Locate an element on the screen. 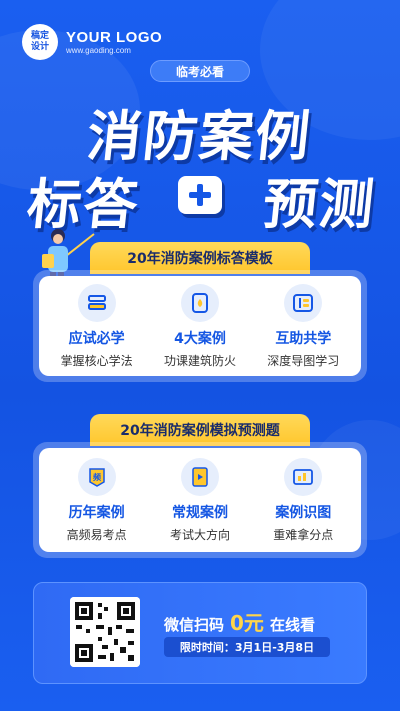 The image size is (400, 711). logo-text: YOUR LOGO www.gaoding.com is located at coordinates (114, 42).